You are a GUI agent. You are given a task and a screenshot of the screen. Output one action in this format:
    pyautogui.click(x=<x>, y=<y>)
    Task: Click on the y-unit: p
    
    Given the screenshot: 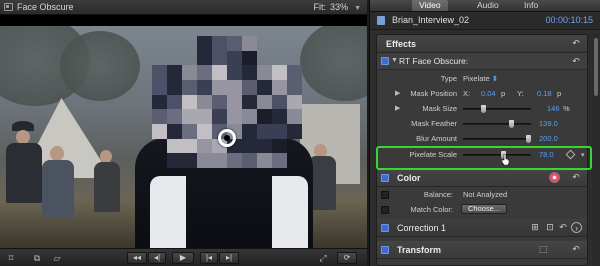 What is the action you would take?
    pyautogui.click(x=559, y=93)
    